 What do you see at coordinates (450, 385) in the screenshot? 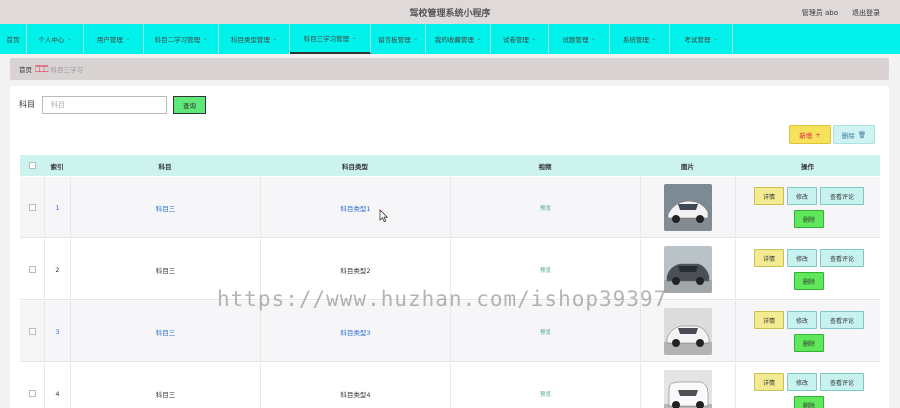
I see `table-row: 4 科目三 科目类型4 预览 详情 修改 查看评论删除` at bounding box center [450, 385].